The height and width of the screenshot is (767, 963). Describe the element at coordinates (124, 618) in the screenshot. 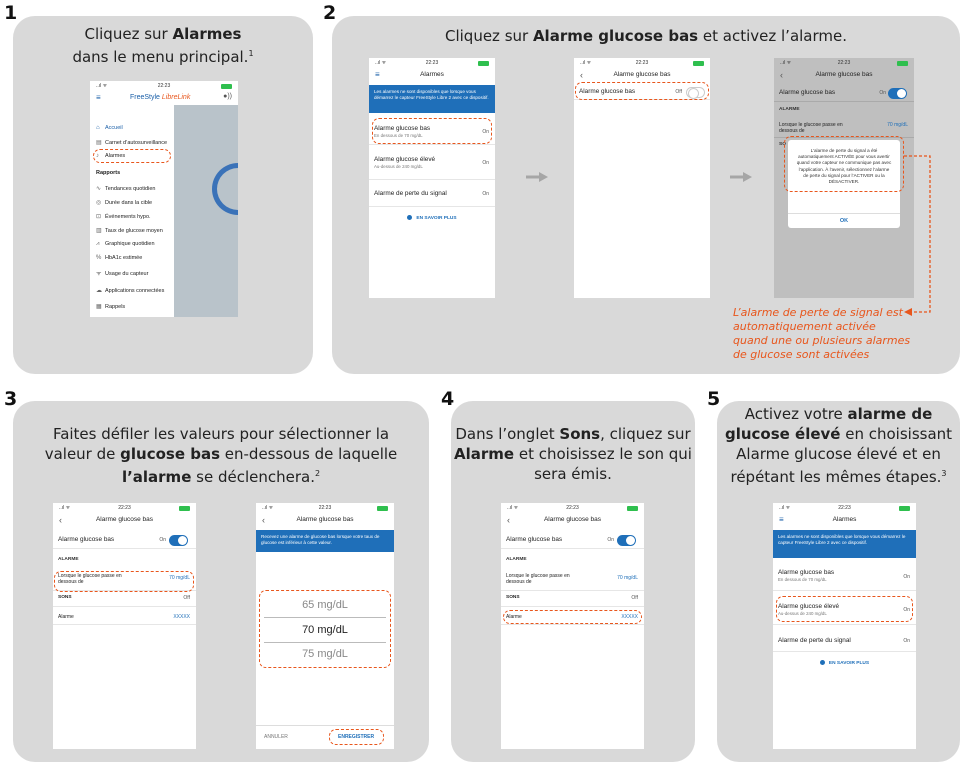

I see `row-alarm-sound: Alarme XXXXX` at that location.